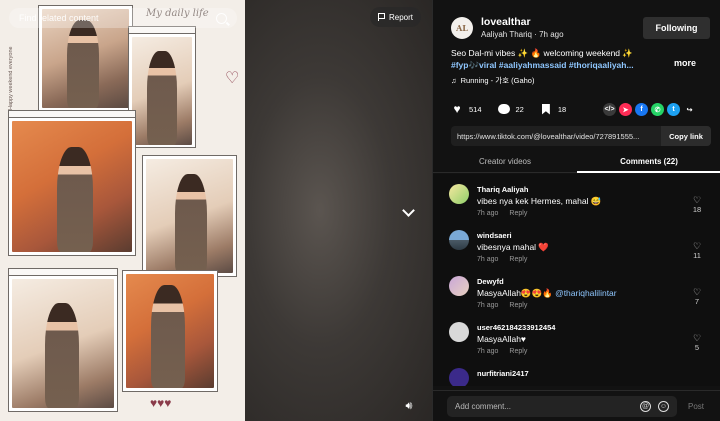 This screenshot has height=421, width=720. What do you see at coordinates (696, 406) in the screenshot?
I see `post-button: Post` at bounding box center [696, 406].